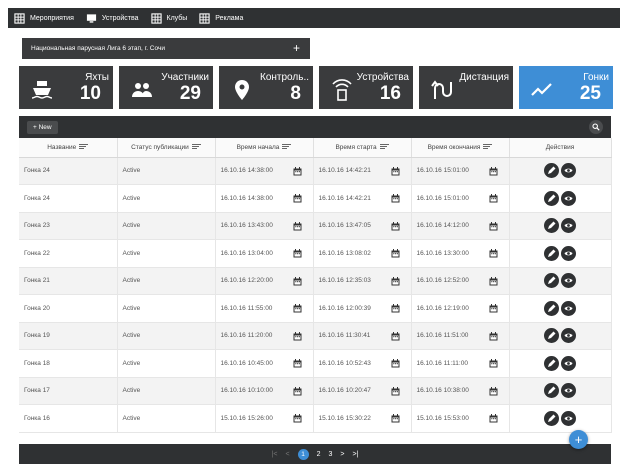  Describe the element at coordinates (366, 87) in the screenshot. I see `stat-tile-devices: Устройства 16` at that location.